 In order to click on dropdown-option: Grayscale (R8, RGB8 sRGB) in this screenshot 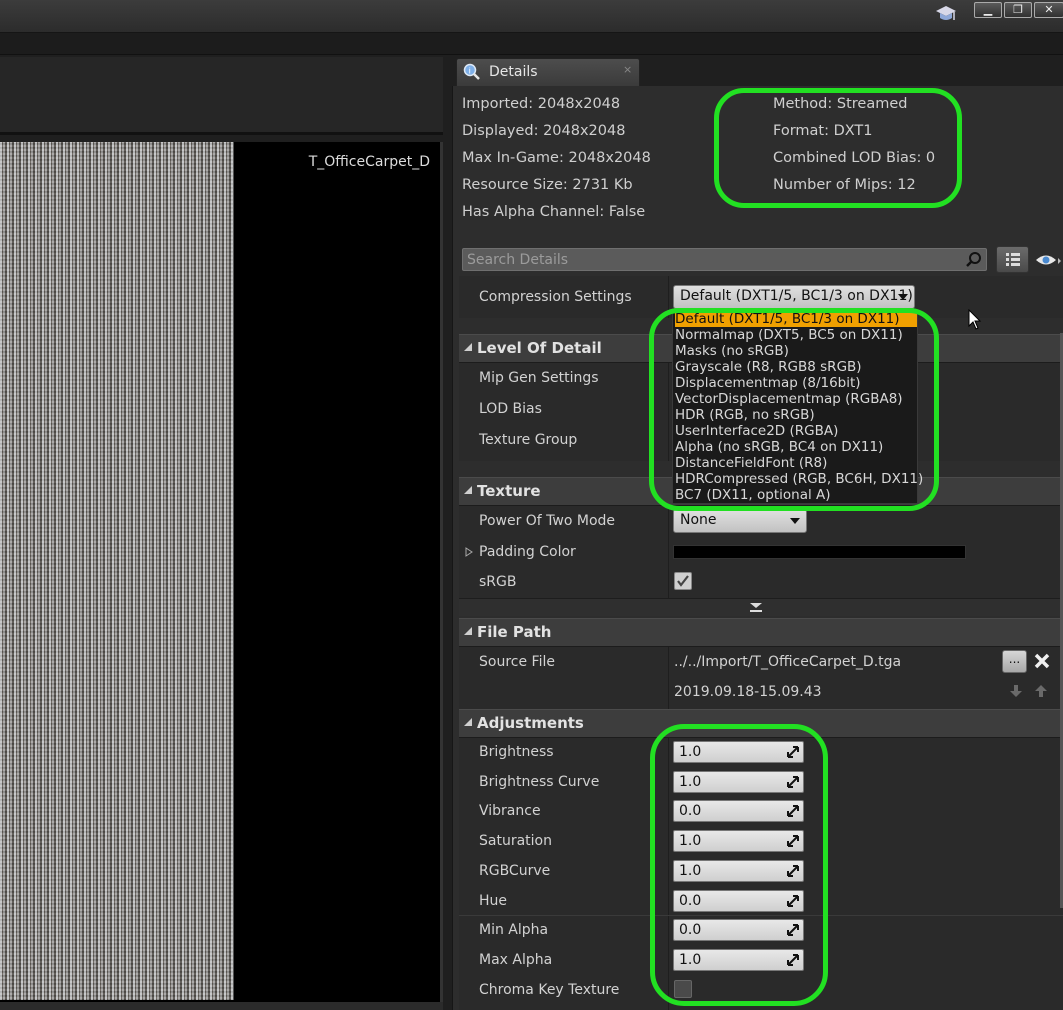, I will do `click(796, 367)`.